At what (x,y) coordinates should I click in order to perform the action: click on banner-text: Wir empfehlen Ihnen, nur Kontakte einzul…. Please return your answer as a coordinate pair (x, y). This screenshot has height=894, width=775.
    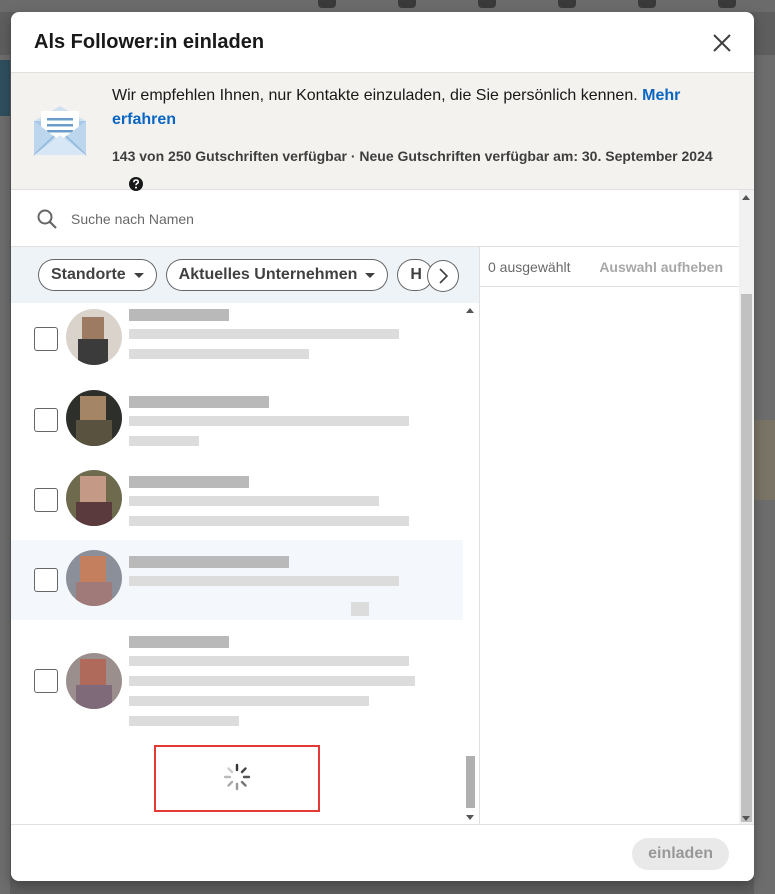
    Looking at the image, I should click on (375, 95).